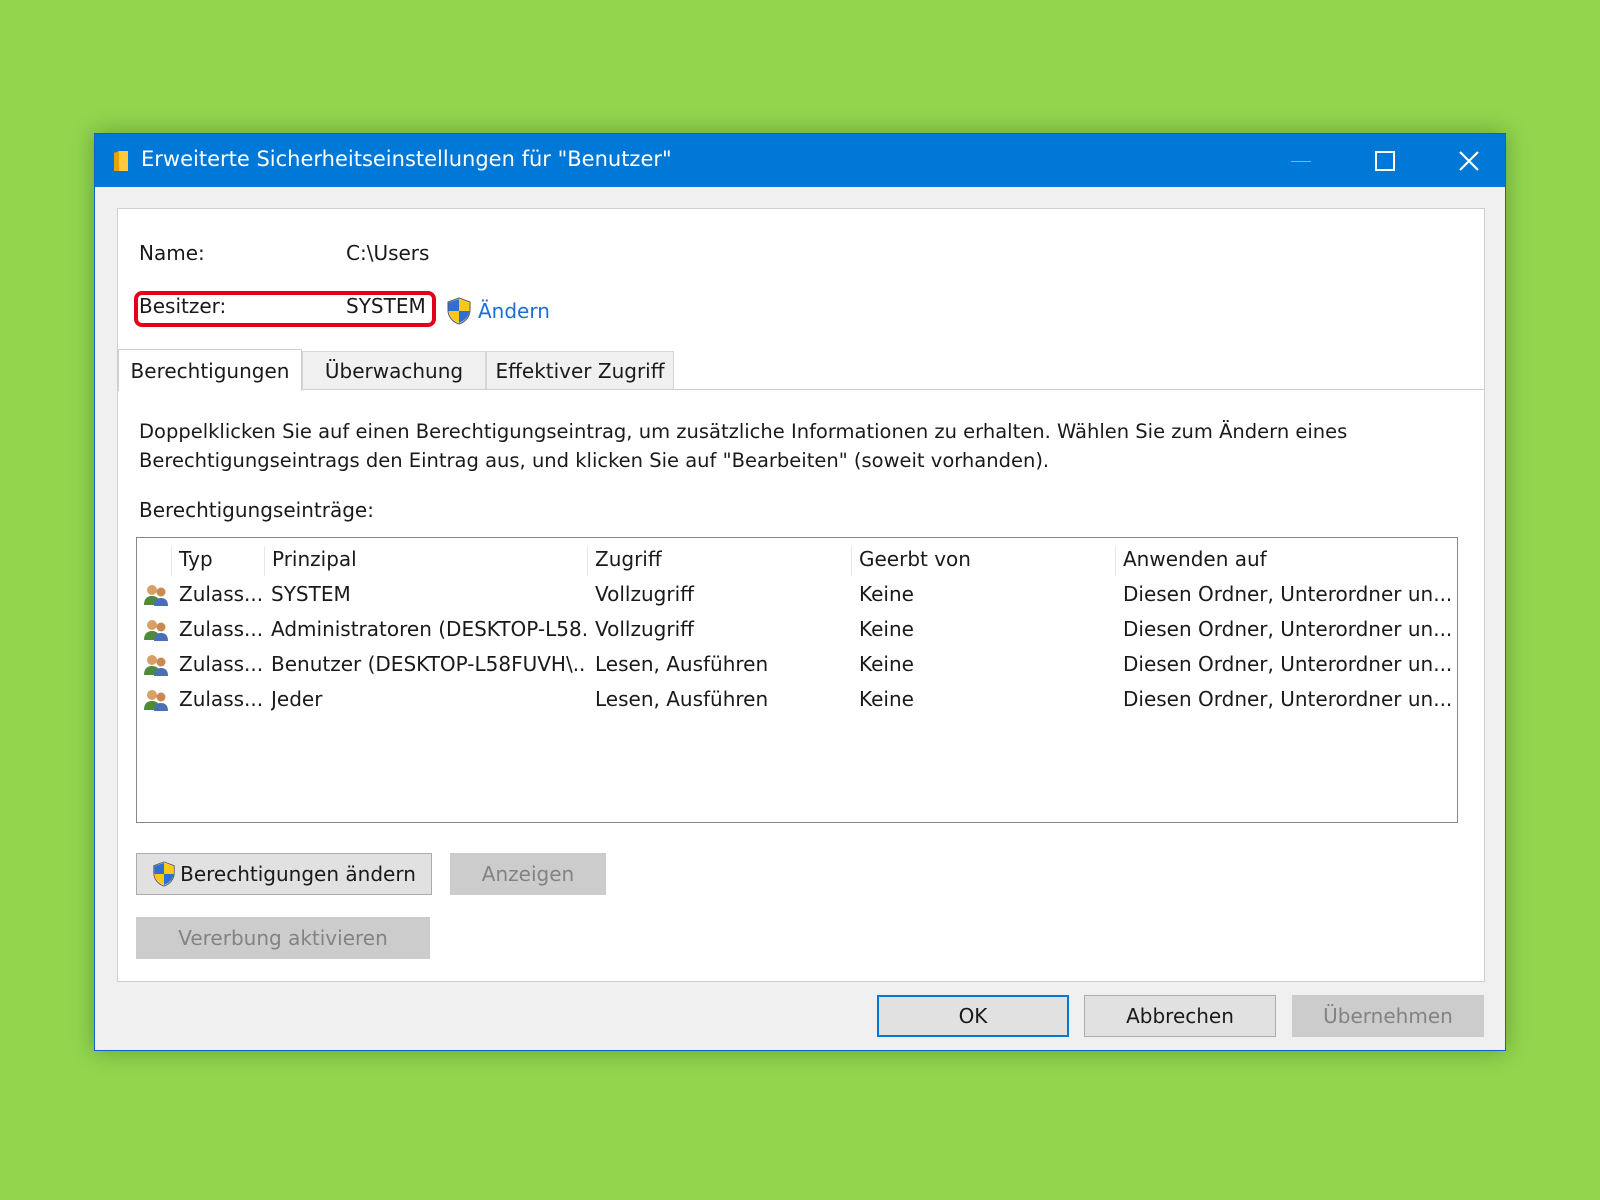 The height and width of the screenshot is (1200, 1600). What do you see at coordinates (297, 699) in the screenshot?
I see `cell-principal: Jeder` at bounding box center [297, 699].